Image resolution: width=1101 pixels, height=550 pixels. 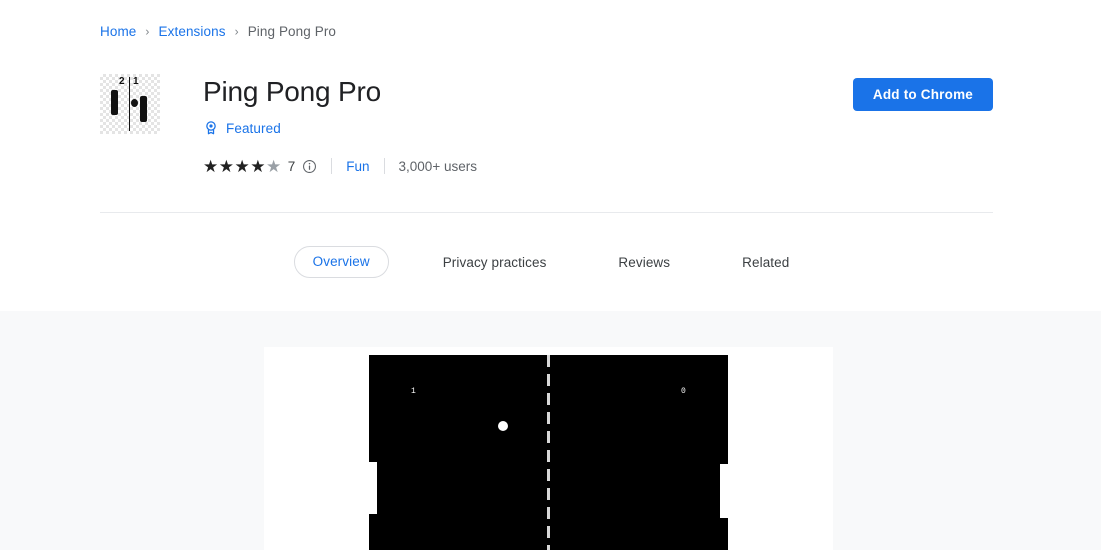 I want to click on featured-badge: Featured, so click(x=340, y=128).